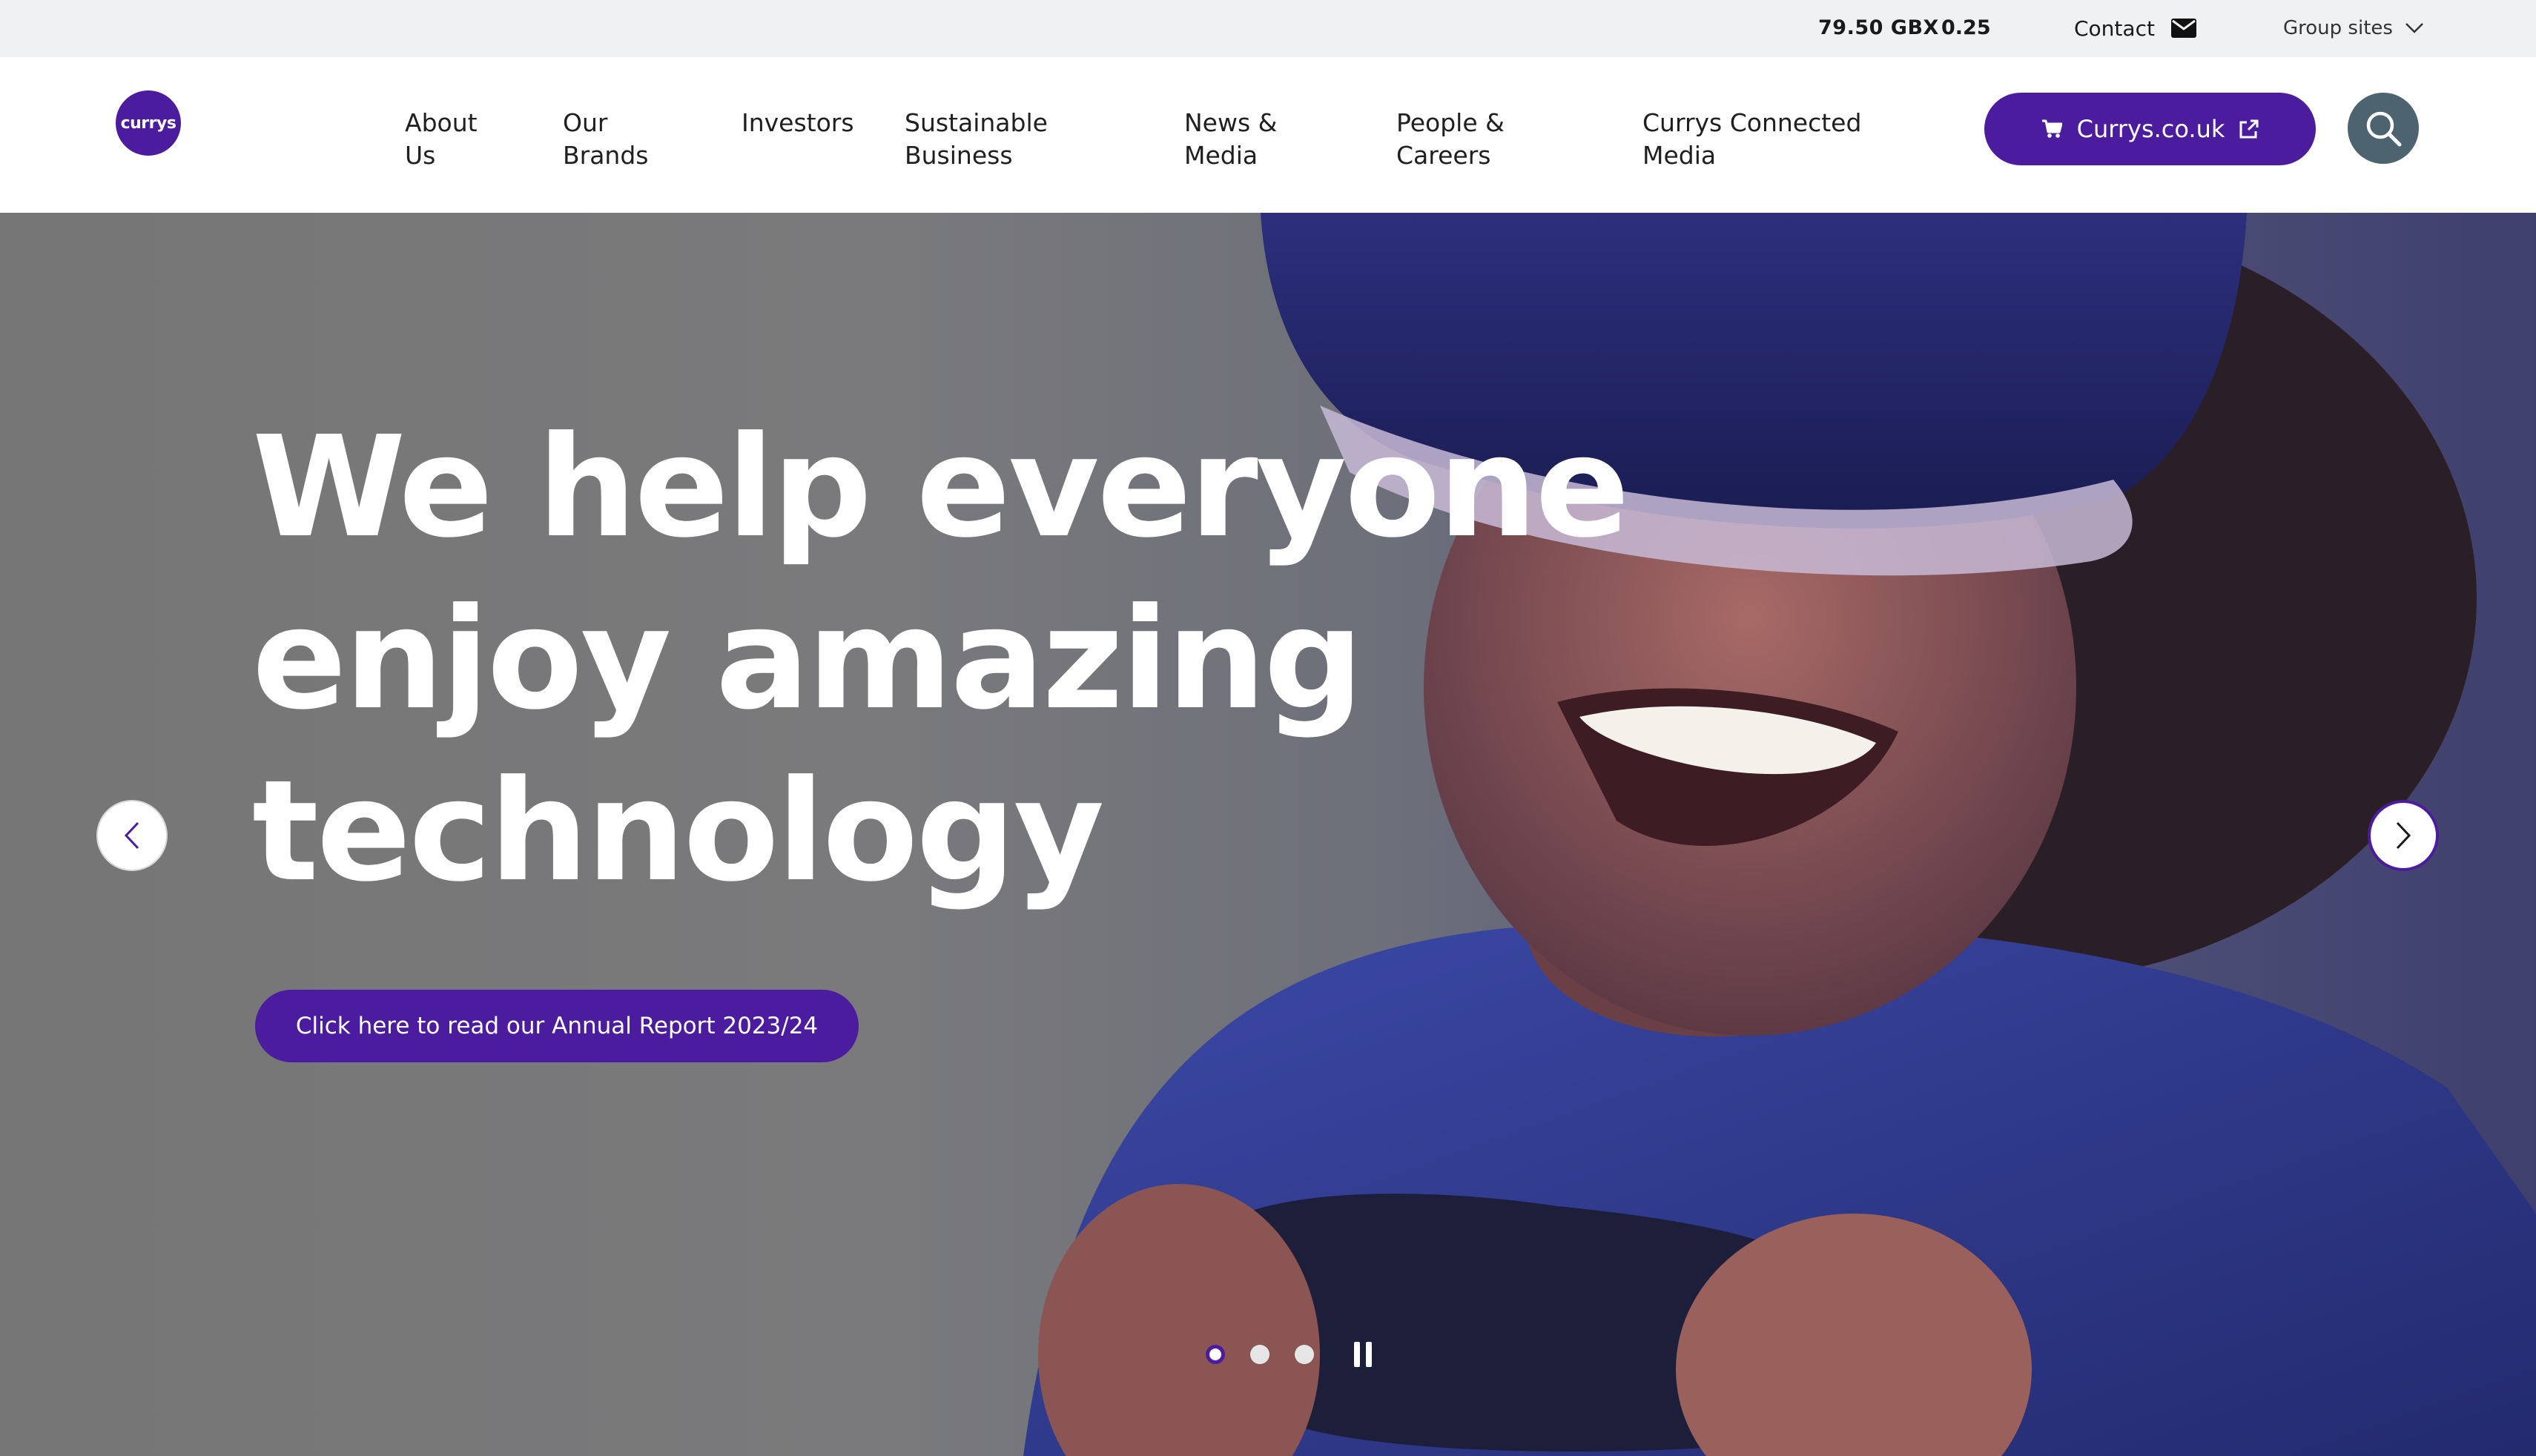  I want to click on utility-bar: 79.50 GBX 0.25 Contact Group sites, so click(1268, 29).